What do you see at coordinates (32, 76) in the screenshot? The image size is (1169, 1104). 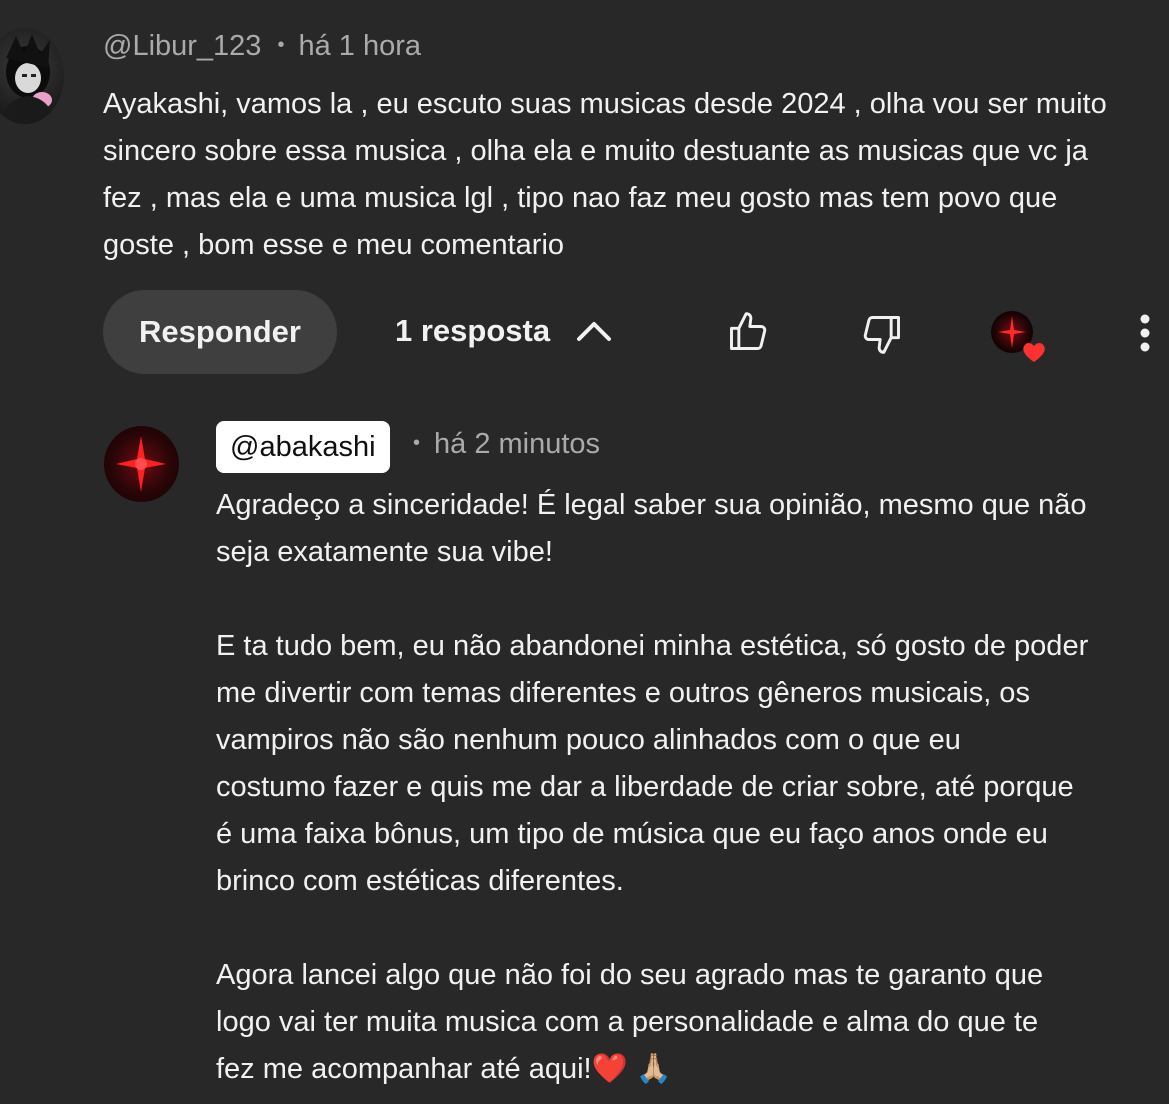 I see `commenter-avatar` at bounding box center [32, 76].